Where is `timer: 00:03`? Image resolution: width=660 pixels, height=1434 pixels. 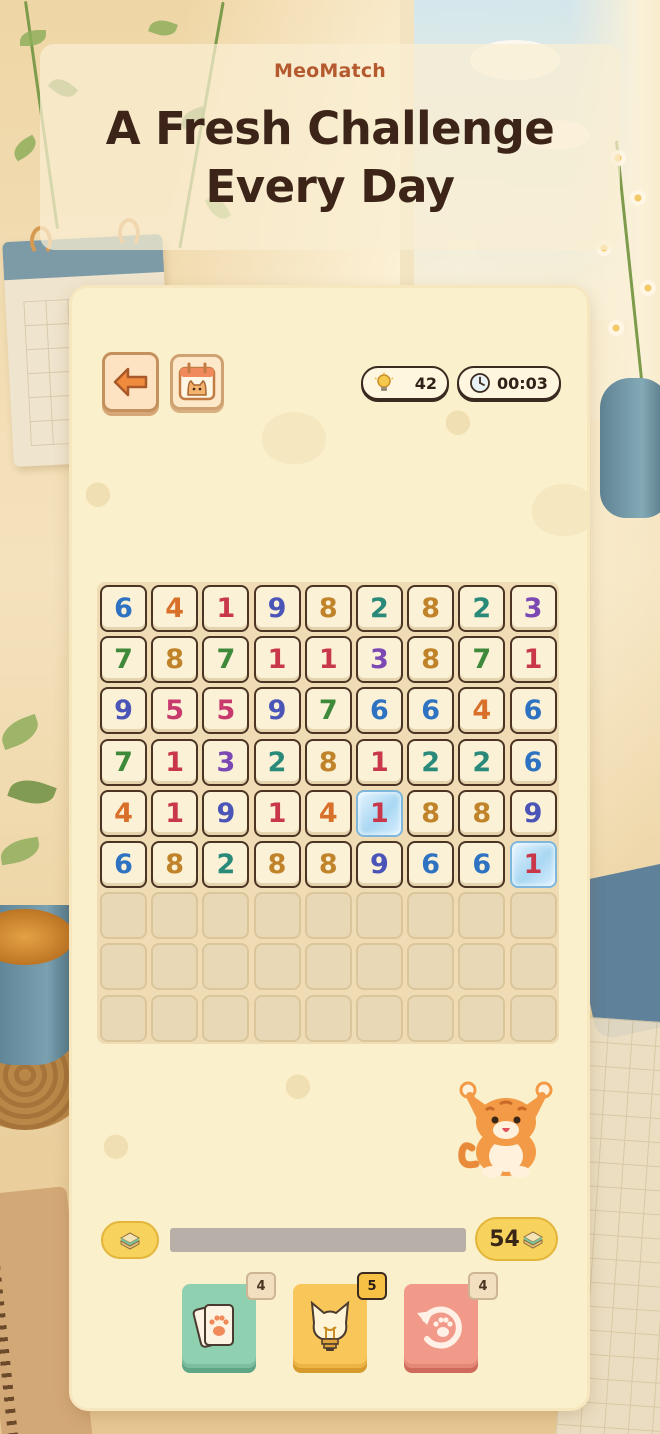 timer: 00:03 is located at coordinates (509, 383).